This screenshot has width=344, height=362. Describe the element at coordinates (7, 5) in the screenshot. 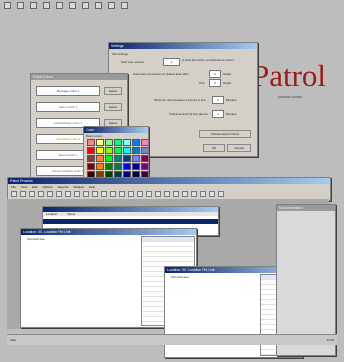

I see `back-icon` at that location.